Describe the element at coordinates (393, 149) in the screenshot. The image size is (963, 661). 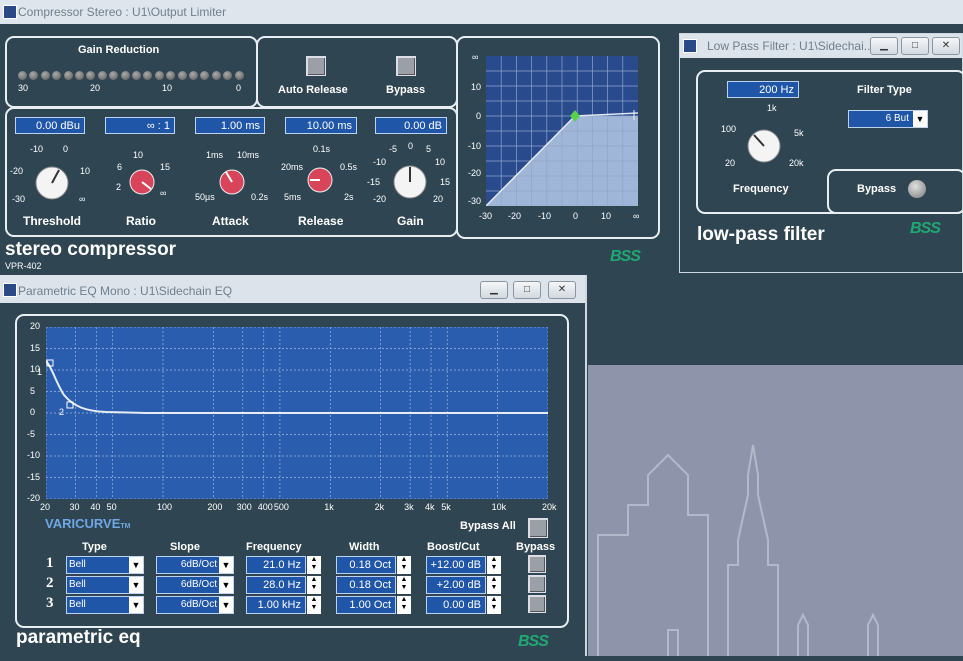
I see `gain-scale-m5: -5` at that location.